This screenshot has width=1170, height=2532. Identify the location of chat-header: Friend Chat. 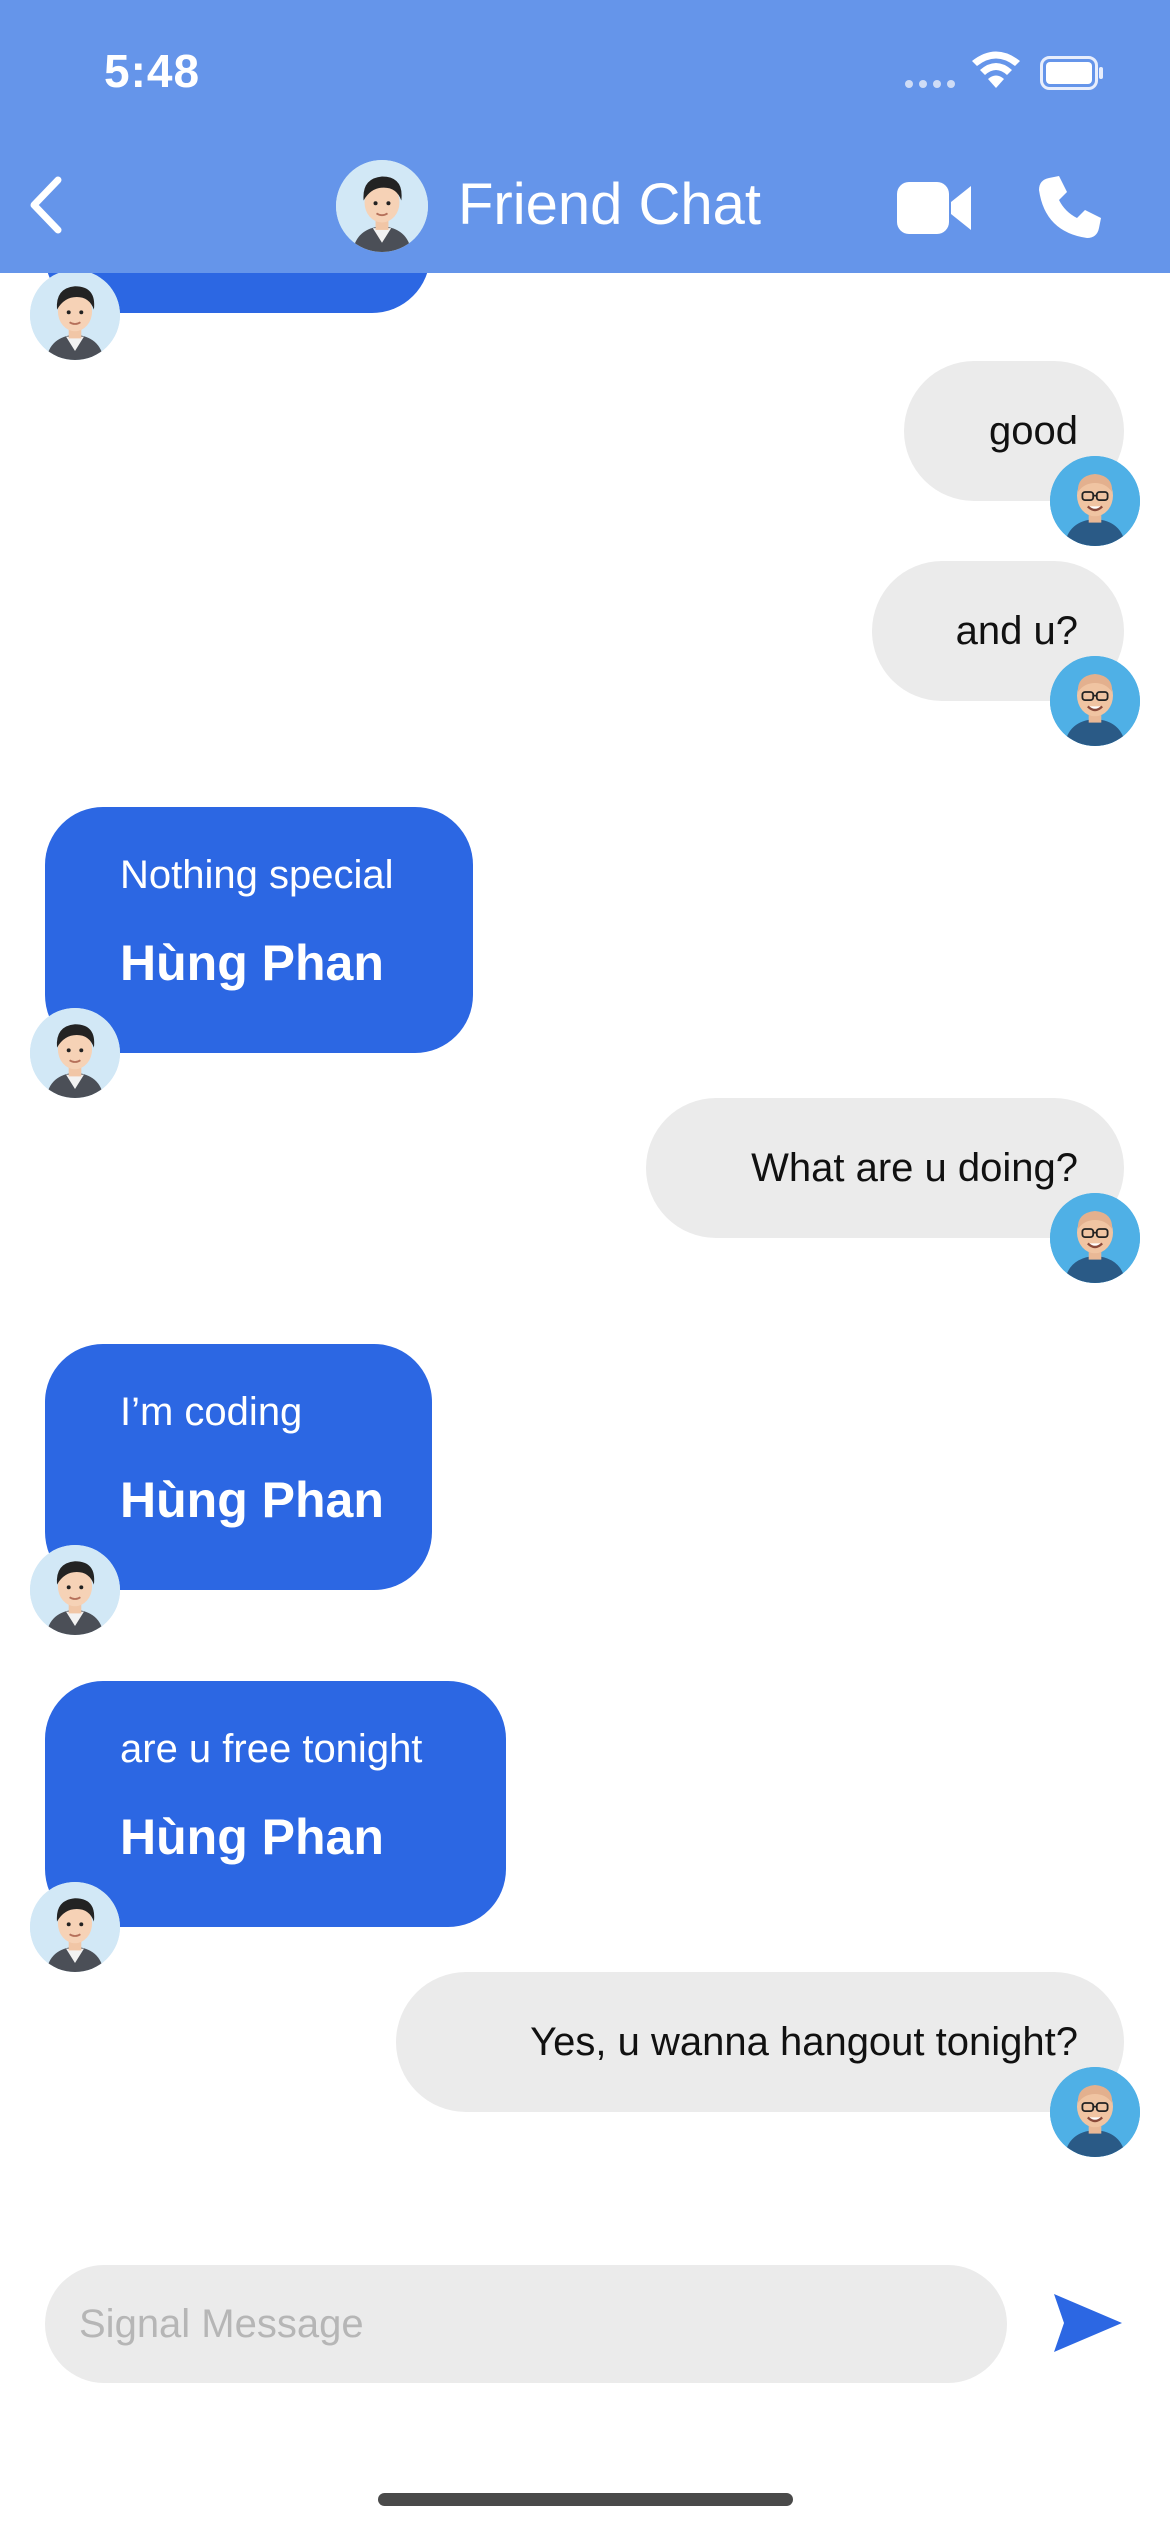
(585, 206).